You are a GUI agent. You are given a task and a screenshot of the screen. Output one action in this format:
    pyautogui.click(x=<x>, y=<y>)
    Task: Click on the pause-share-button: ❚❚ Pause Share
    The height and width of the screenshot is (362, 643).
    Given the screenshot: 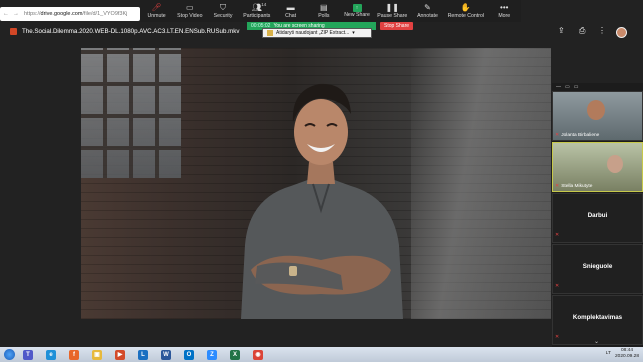 What is the action you would take?
    pyautogui.click(x=392, y=11)
    